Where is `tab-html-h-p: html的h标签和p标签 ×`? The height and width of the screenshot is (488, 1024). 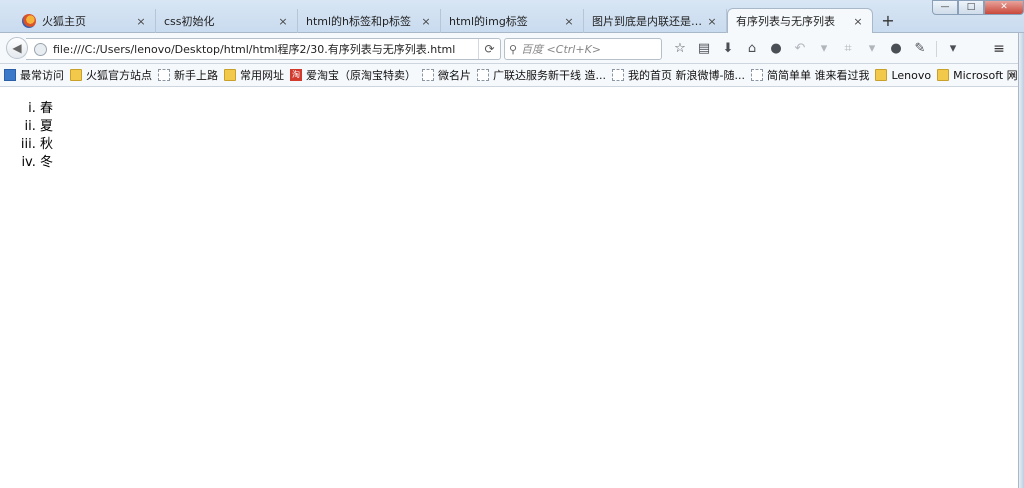
tab-html-h-p: html的h标签和p标签 × is located at coordinates (369, 21).